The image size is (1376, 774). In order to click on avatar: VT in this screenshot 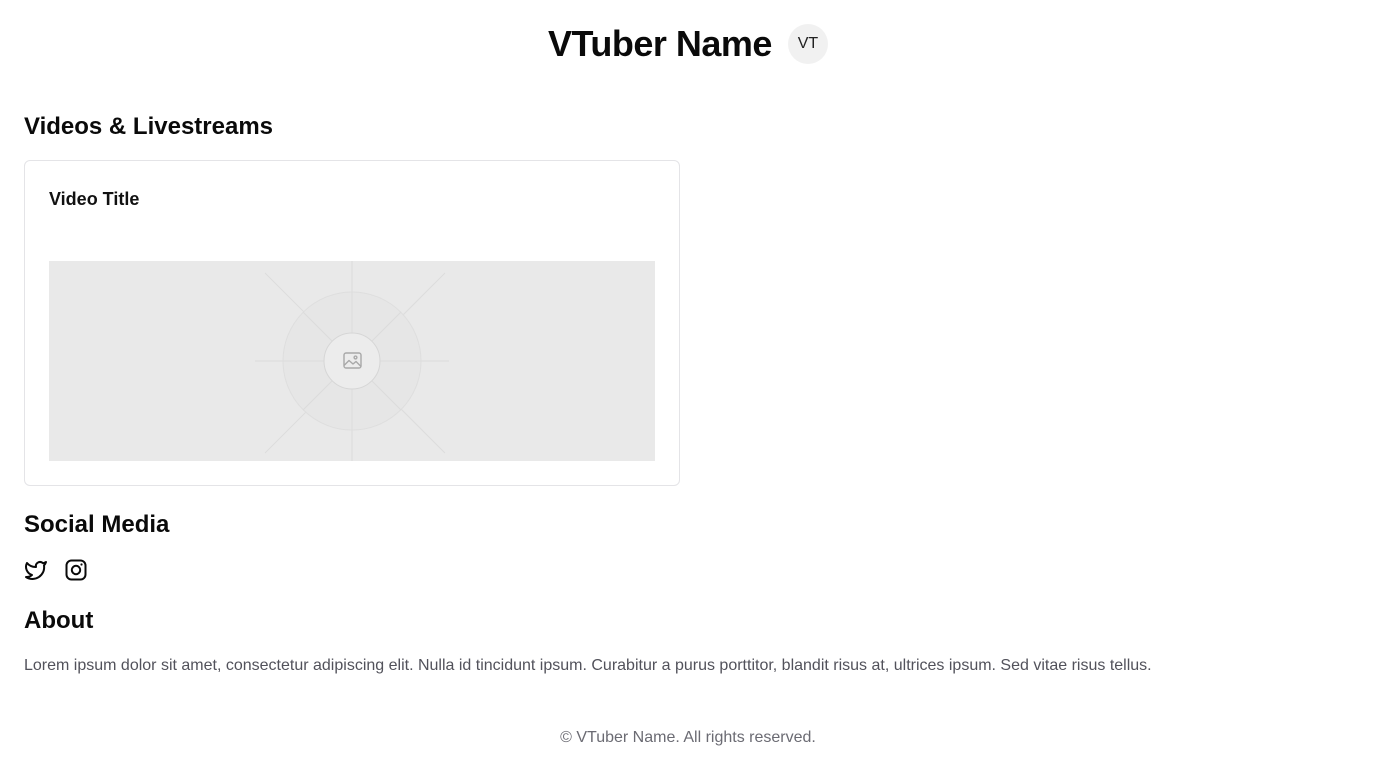, I will do `click(807, 44)`.